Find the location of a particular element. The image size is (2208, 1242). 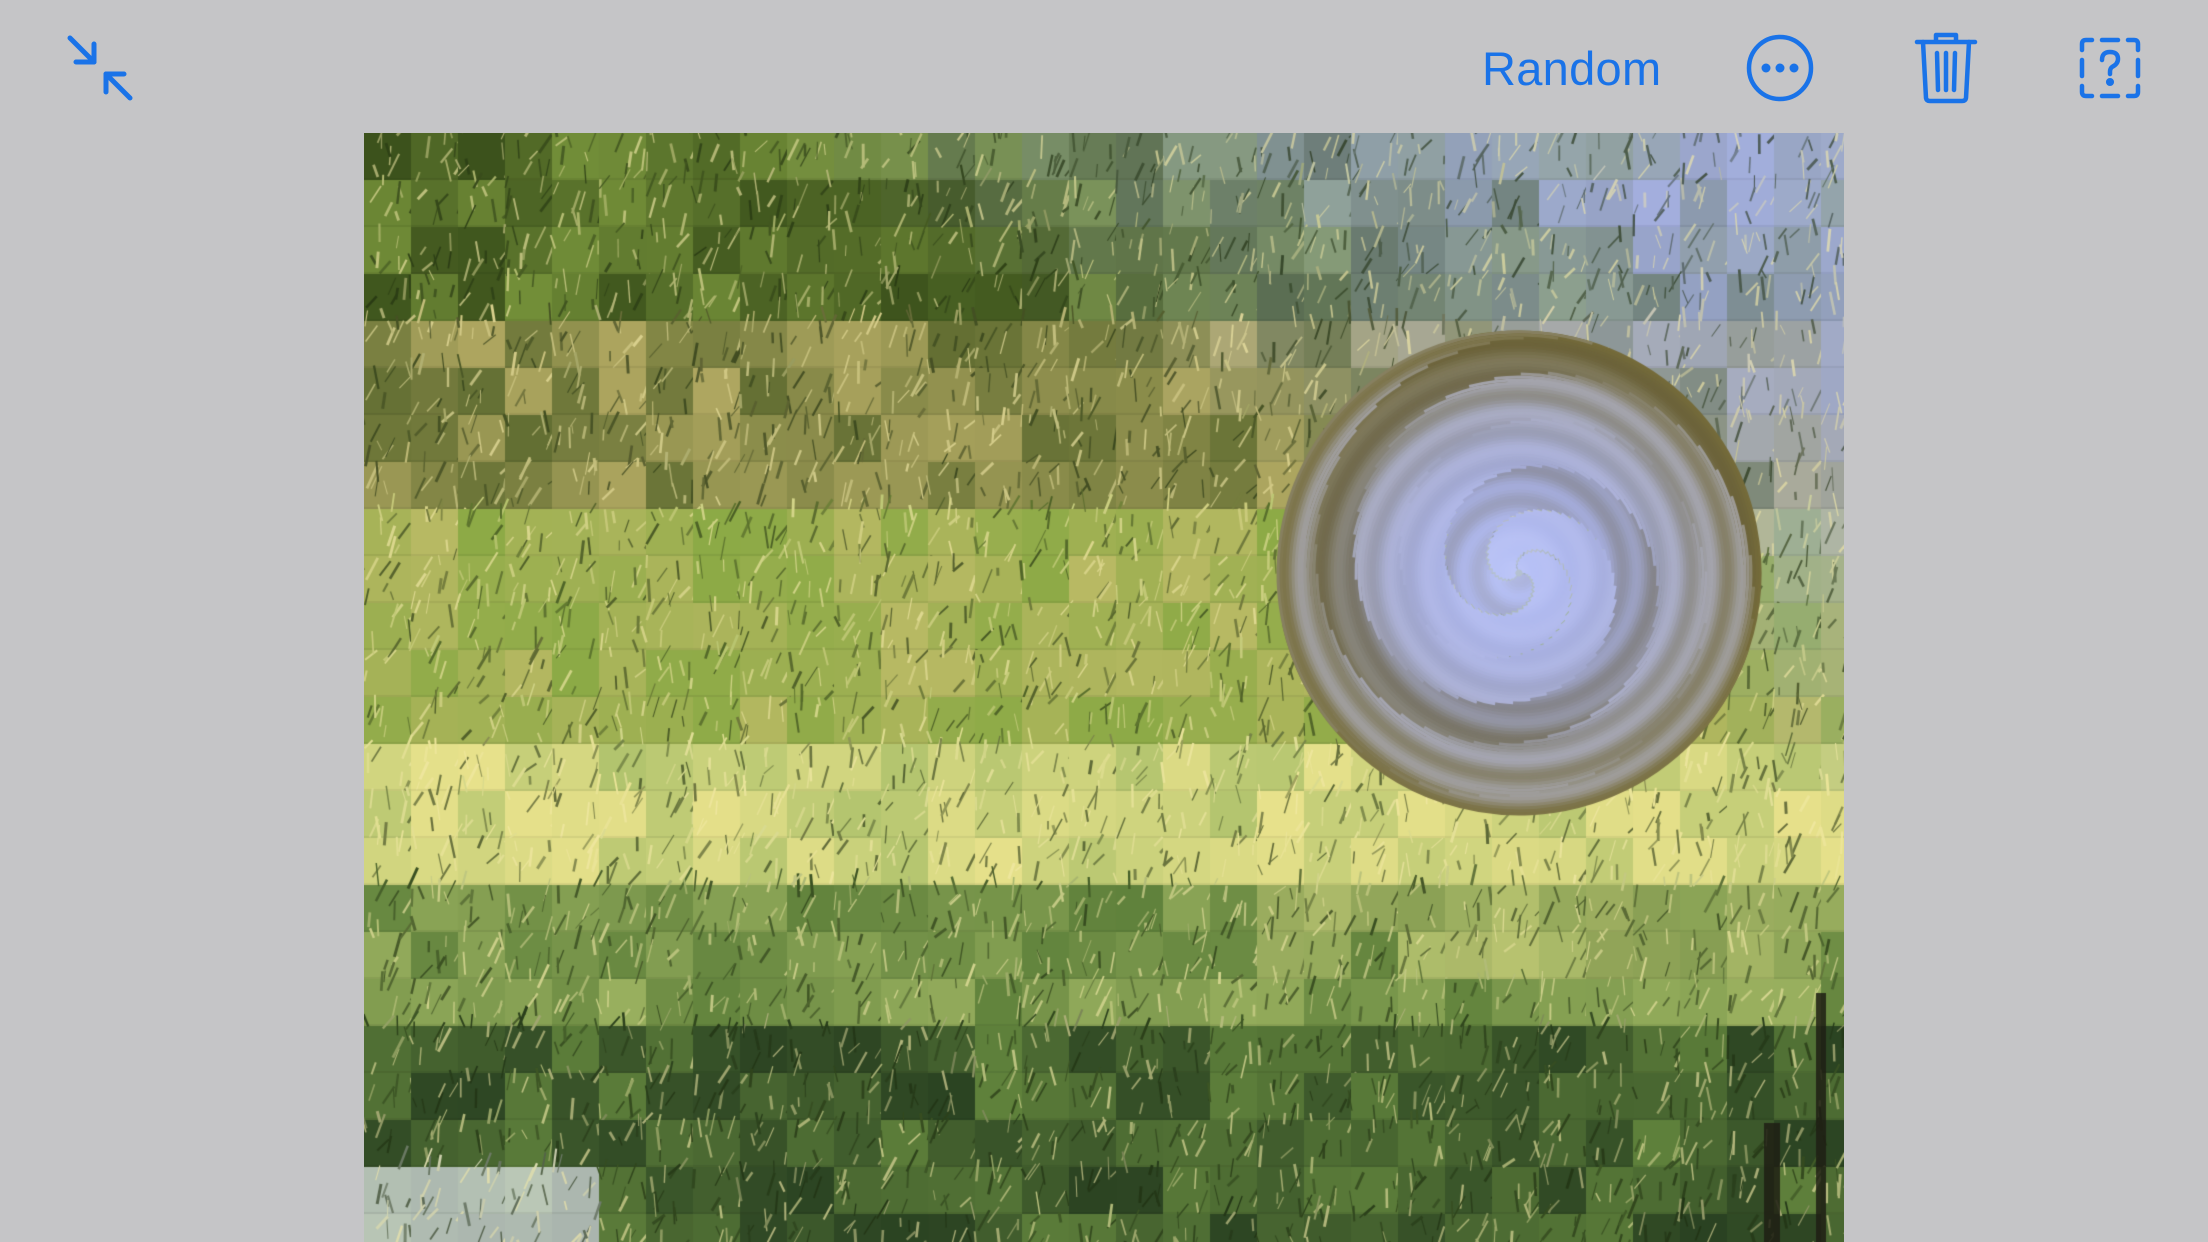

collapse-button is located at coordinates (100, 68).